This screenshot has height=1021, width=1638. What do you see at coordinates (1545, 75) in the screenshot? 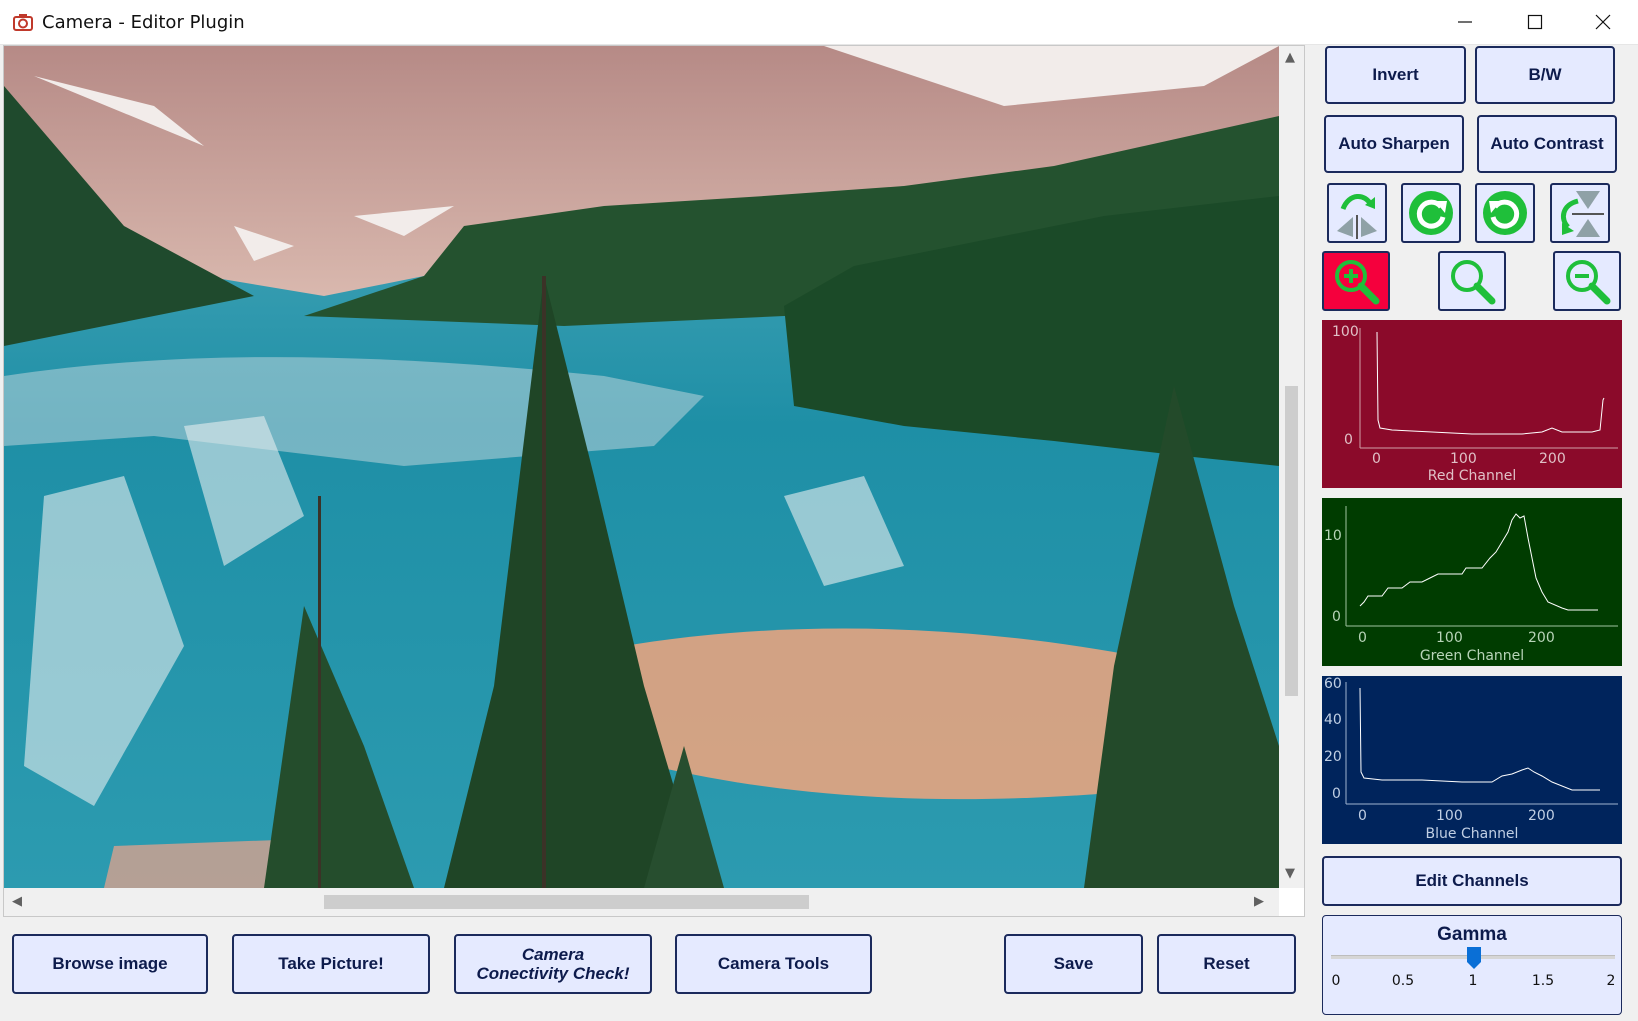
I see `bw-button: B/W` at bounding box center [1545, 75].